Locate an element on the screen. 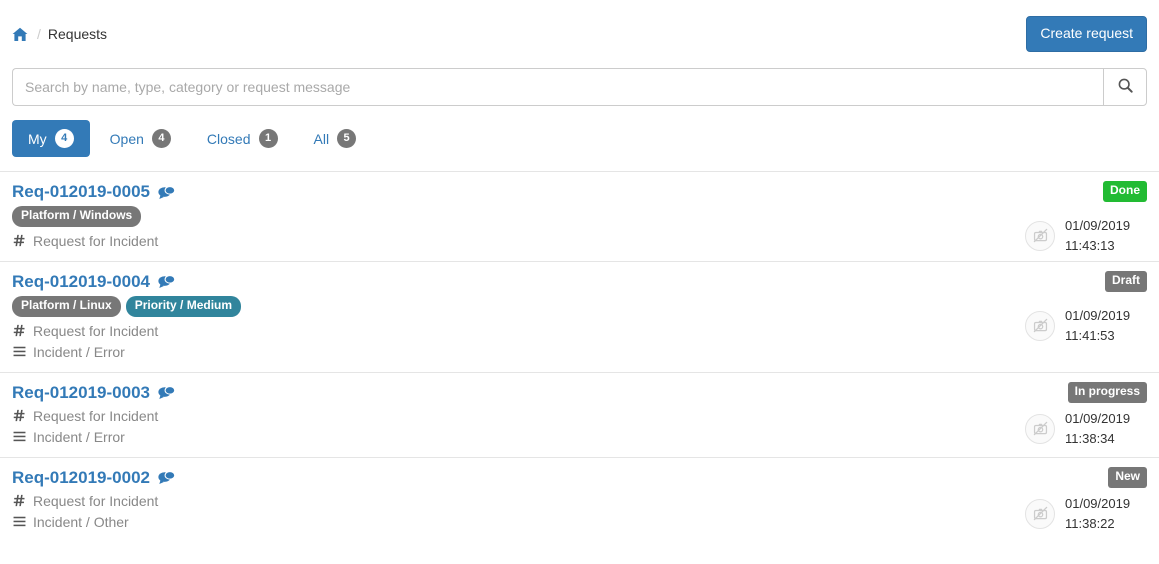  tab-closed-count: 1 is located at coordinates (268, 138).